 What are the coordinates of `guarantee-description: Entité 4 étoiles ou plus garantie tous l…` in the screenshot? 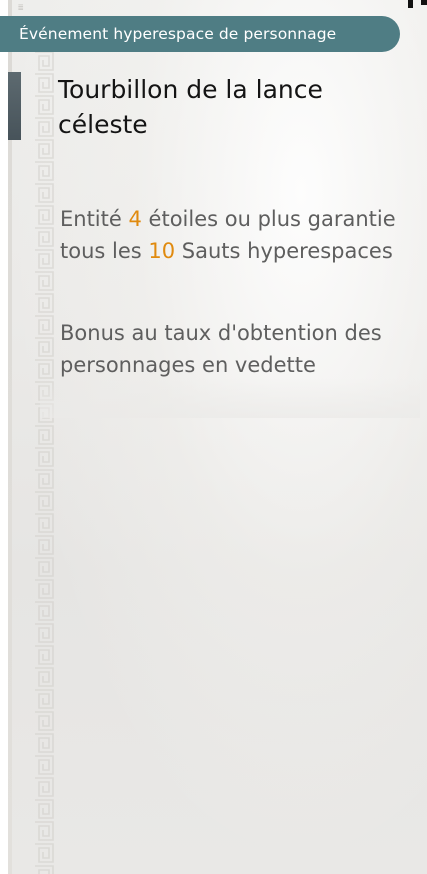 It's located at (230, 235).